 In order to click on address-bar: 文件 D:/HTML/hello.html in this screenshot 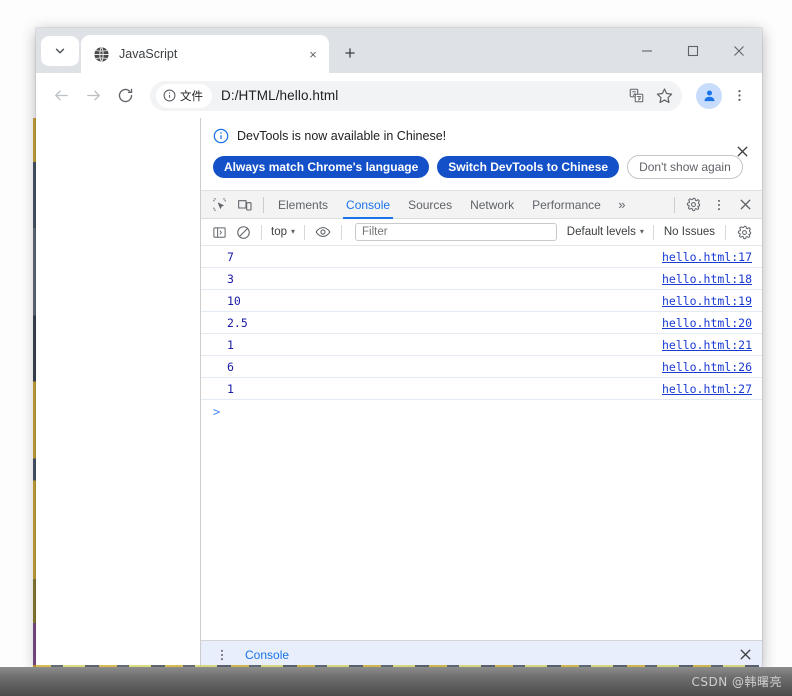, I will do `click(416, 95)`.